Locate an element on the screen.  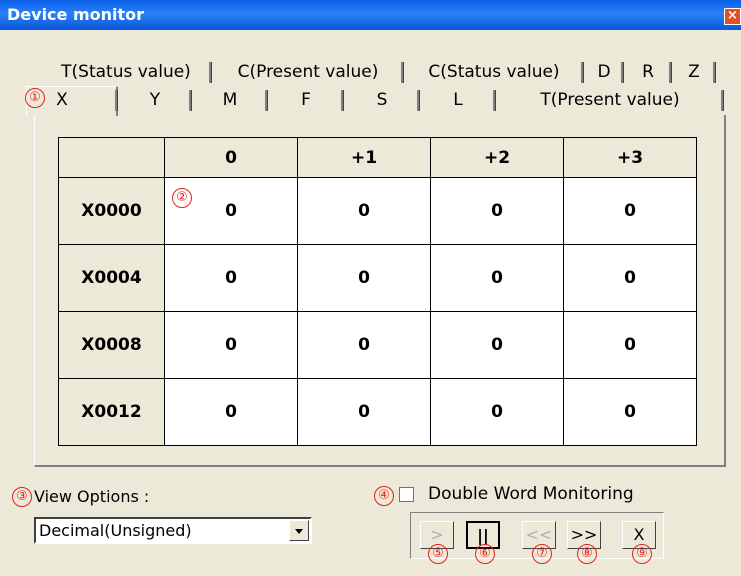
tab-y: Y is located at coordinates (155, 100).